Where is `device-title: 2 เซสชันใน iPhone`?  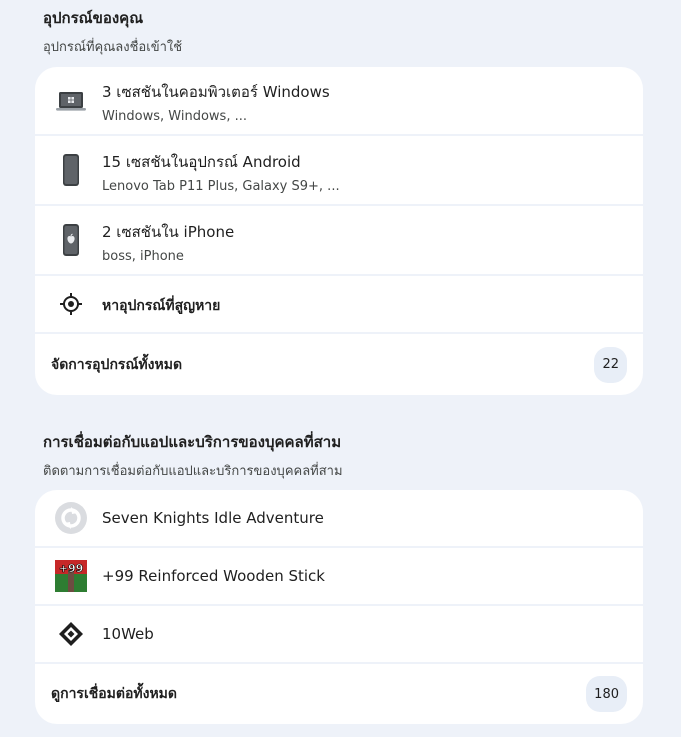 device-title: 2 เซสชันใน iPhone is located at coordinates (168, 232).